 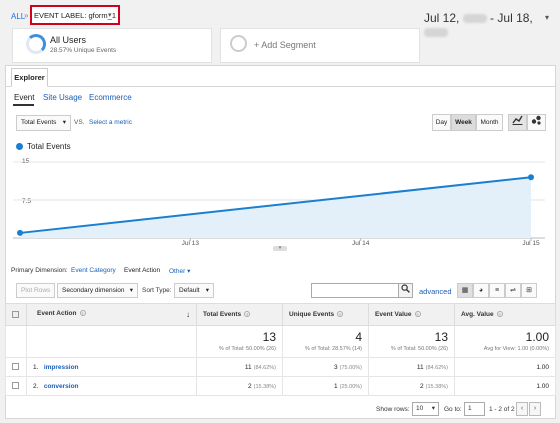 I want to click on dimension-event-action: Event Action, so click(x=142, y=270).